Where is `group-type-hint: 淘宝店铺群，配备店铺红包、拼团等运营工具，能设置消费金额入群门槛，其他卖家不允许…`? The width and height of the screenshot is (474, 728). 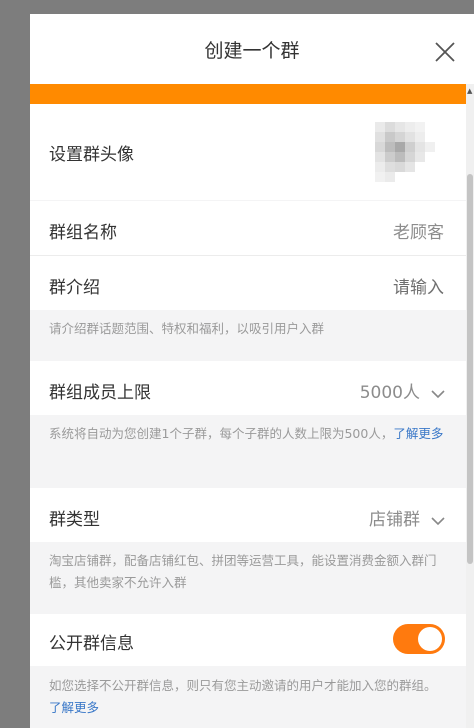
group-type-hint: 淘宝店铺群，配备店铺红包、拼团等运营工具，能设置消费金额入群门槛，其他卖家不允许… is located at coordinates (243, 571).